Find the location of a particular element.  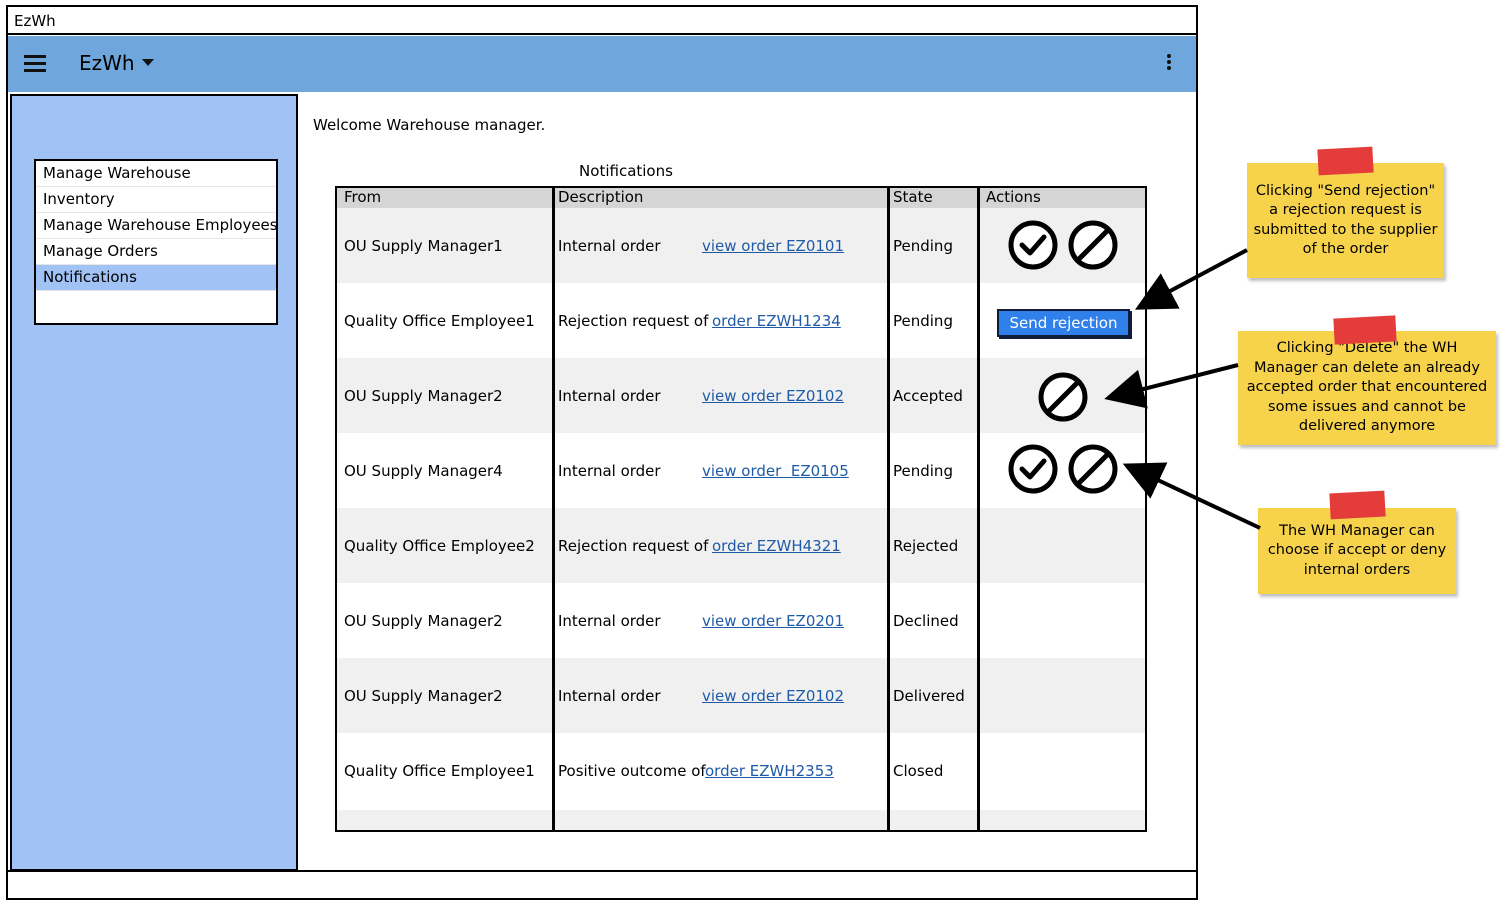

table-footer-strip is located at coordinates (741, 820).